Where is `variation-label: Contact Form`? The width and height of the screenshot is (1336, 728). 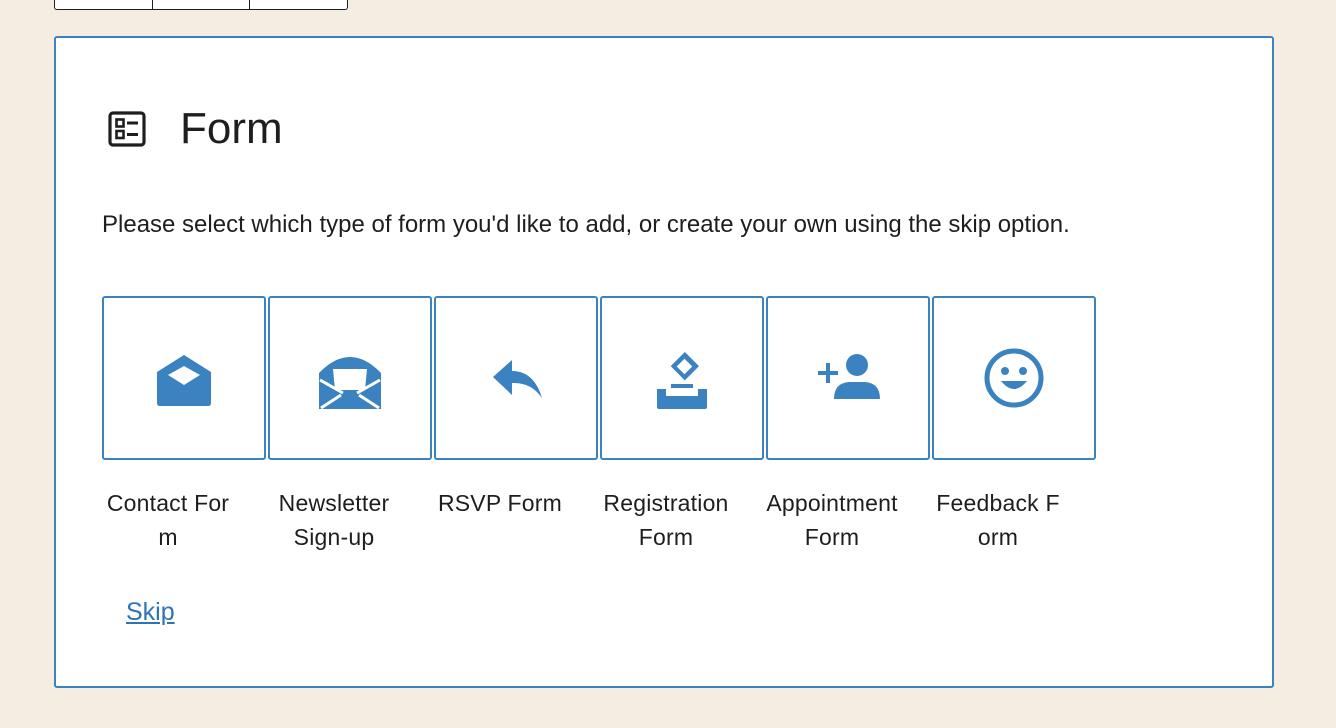
variation-label: Contact Form is located at coordinates (168, 520).